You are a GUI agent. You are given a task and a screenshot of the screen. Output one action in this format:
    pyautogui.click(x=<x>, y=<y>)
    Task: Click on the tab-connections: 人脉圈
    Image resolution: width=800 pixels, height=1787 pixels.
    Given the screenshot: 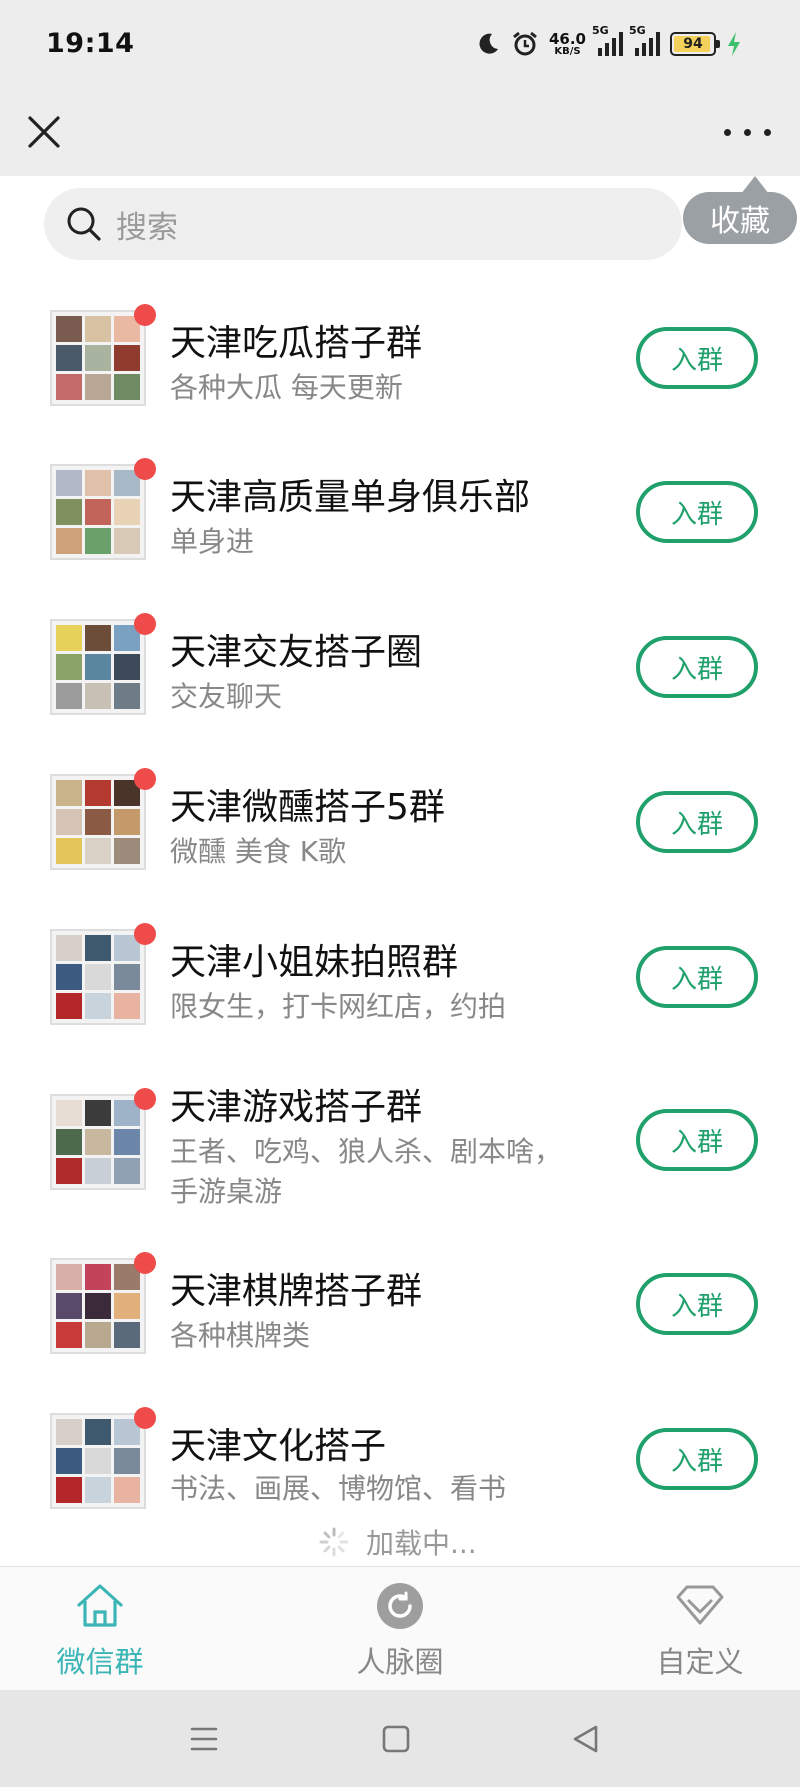 What is the action you would take?
    pyautogui.click(x=400, y=1632)
    